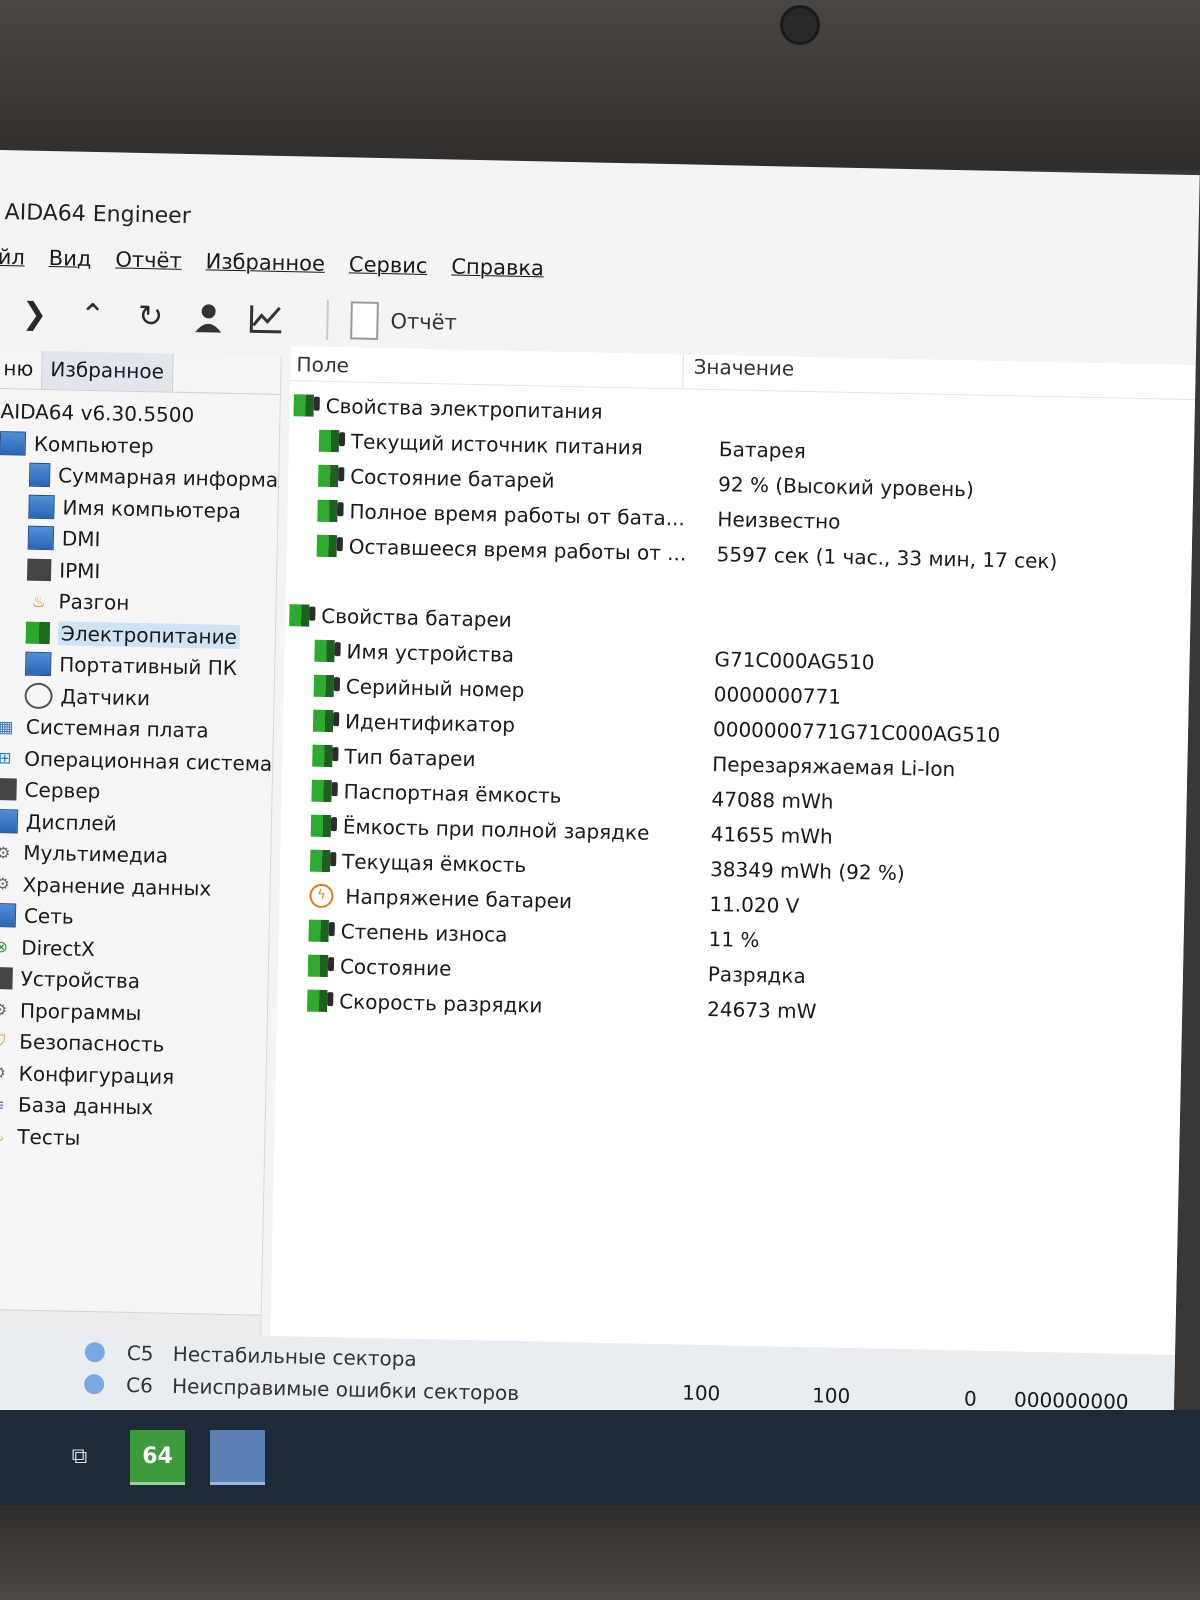 This screenshot has height=1600, width=1200. Describe the element at coordinates (756, 974) in the screenshot. I see `value-cell: Разрядка` at that location.